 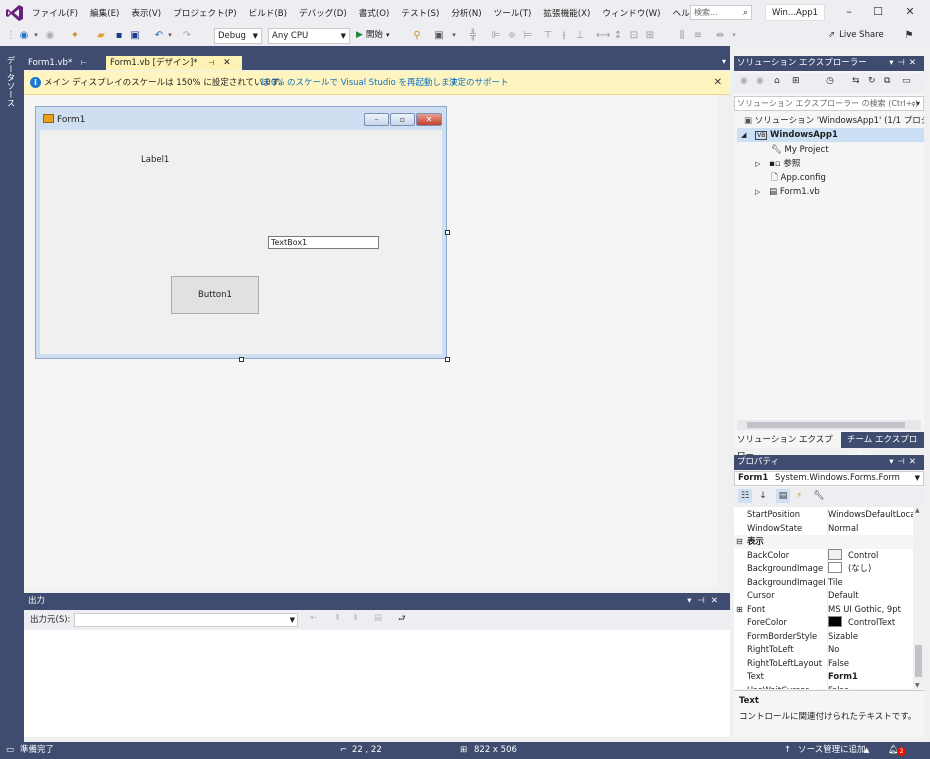 I want to click on data-sources-tab: データソース, so click(x=10, y=81).